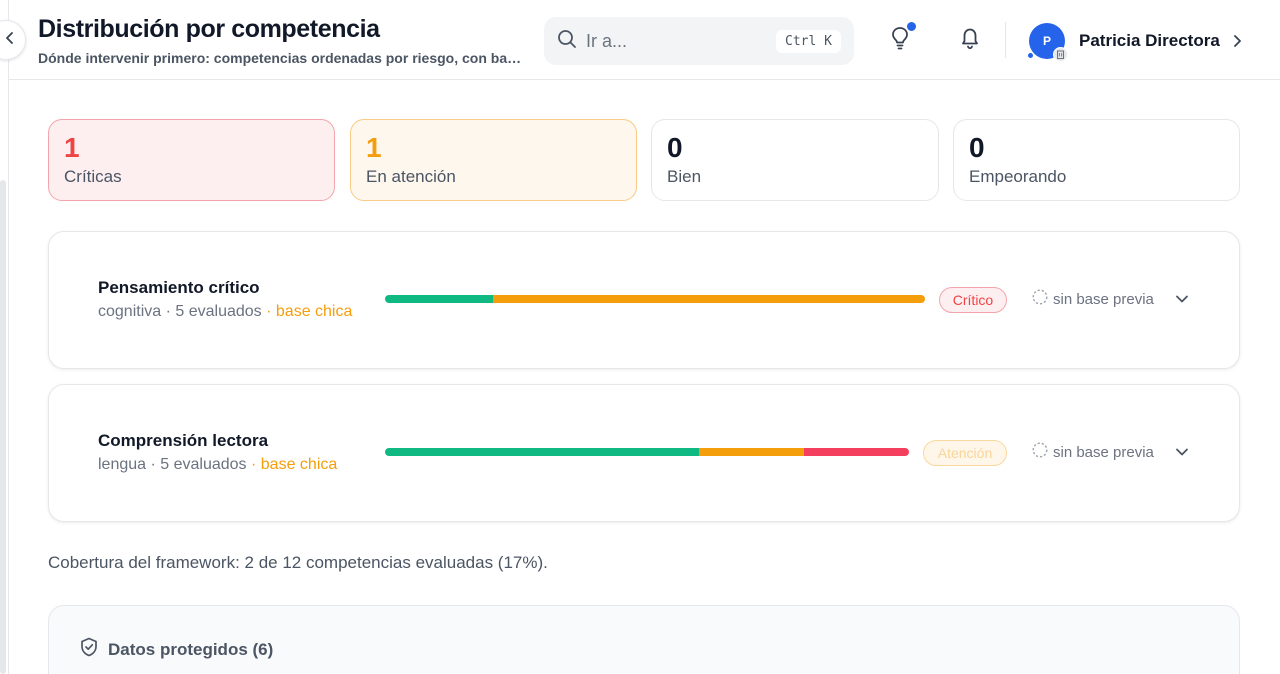 This screenshot has width=1280, height=674. I want to click on user-menu: P Patricia Directora, so click(1134, 41).